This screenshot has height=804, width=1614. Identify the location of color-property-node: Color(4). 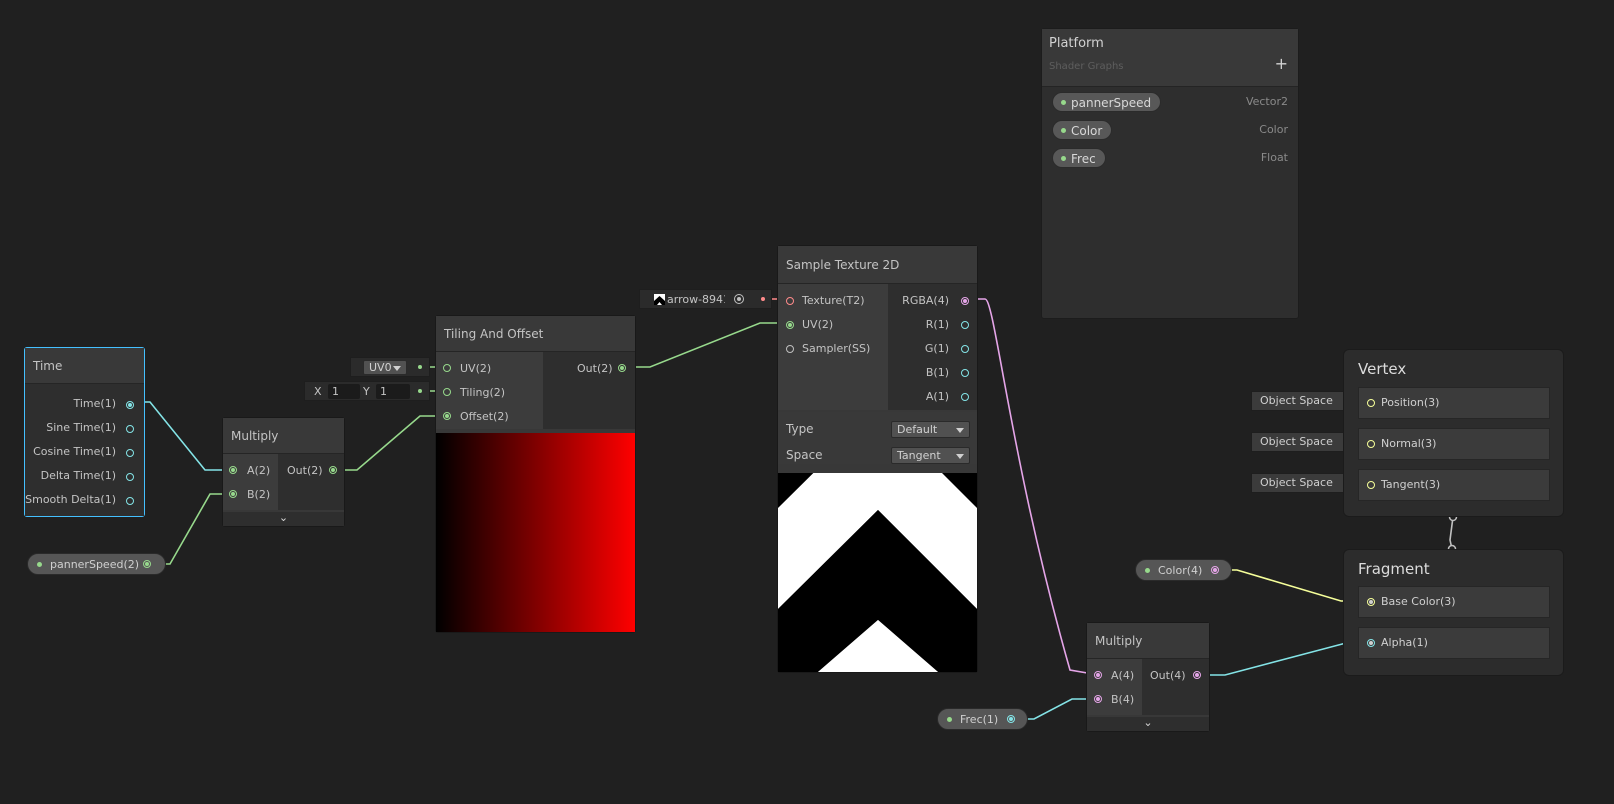
(1183, 570).